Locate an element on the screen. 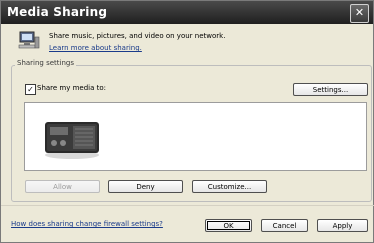  title-bar: Media Sharing ✕ is located at coordinates (187, 12).